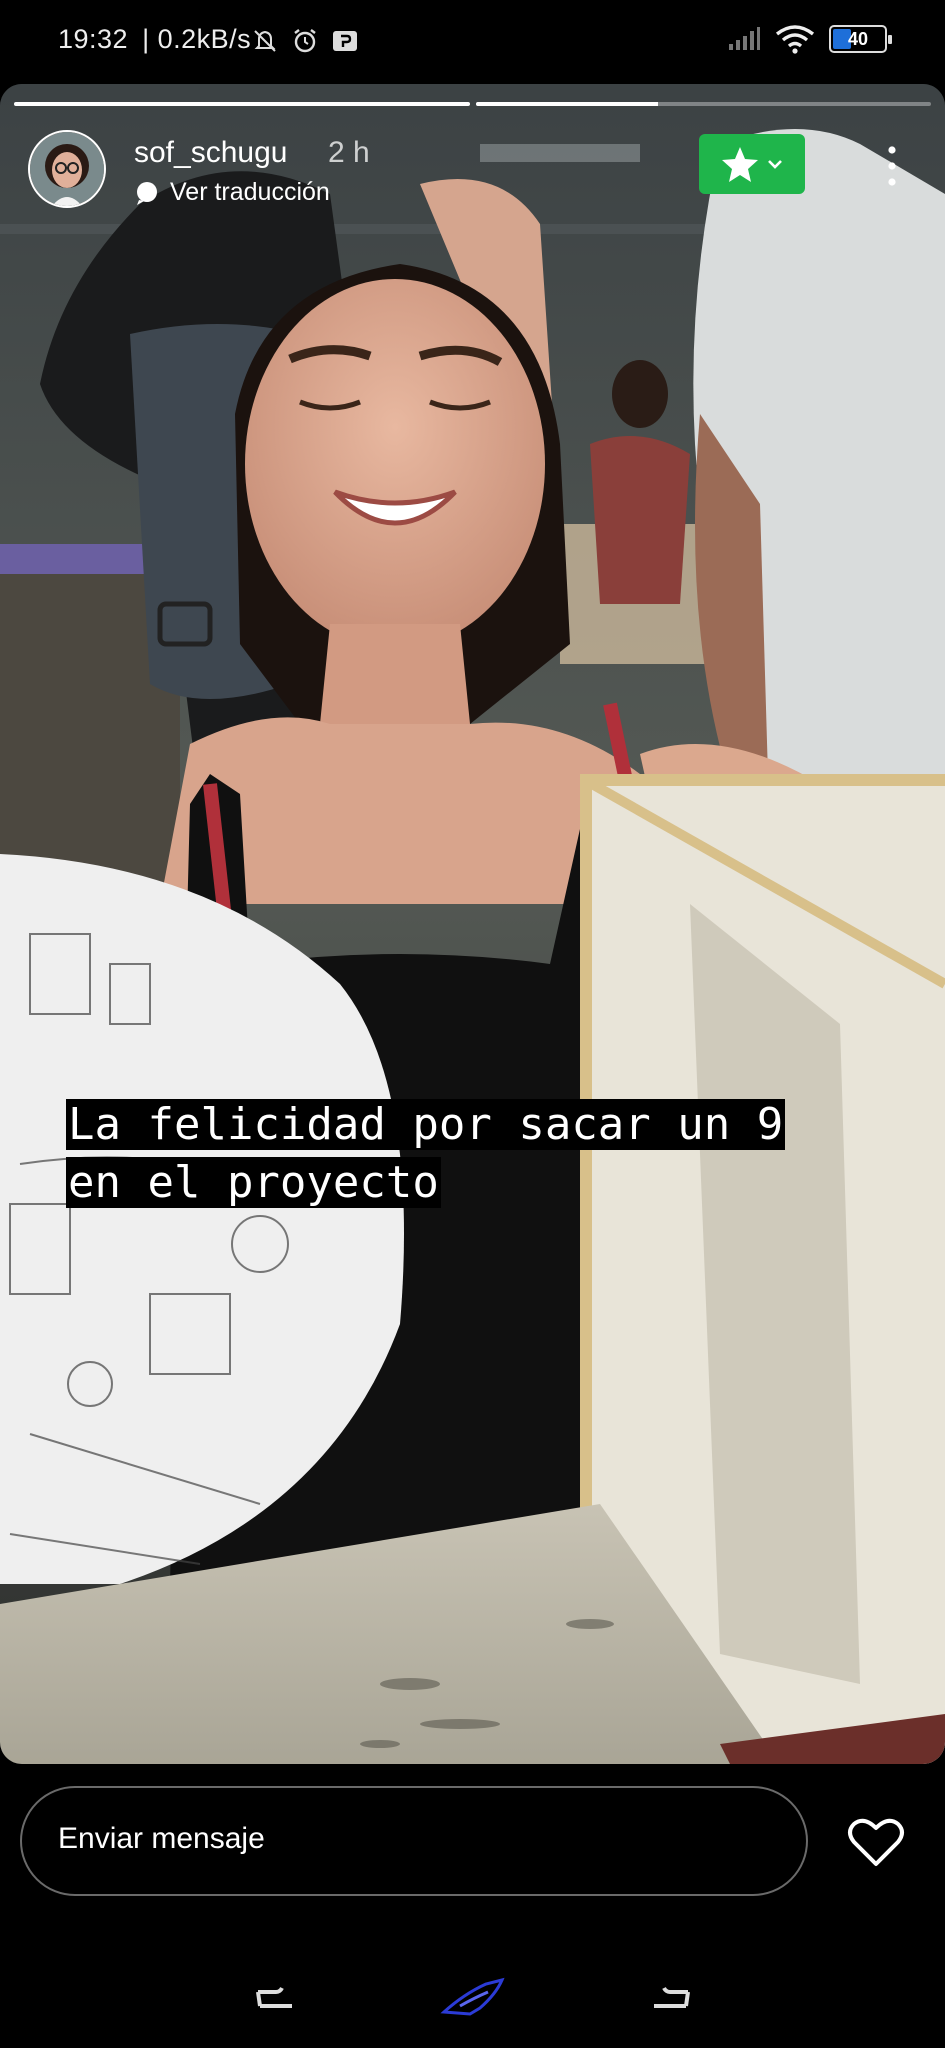 The image size is (945, 2048). I want to click on battery-level: 40, so click(858, 38).